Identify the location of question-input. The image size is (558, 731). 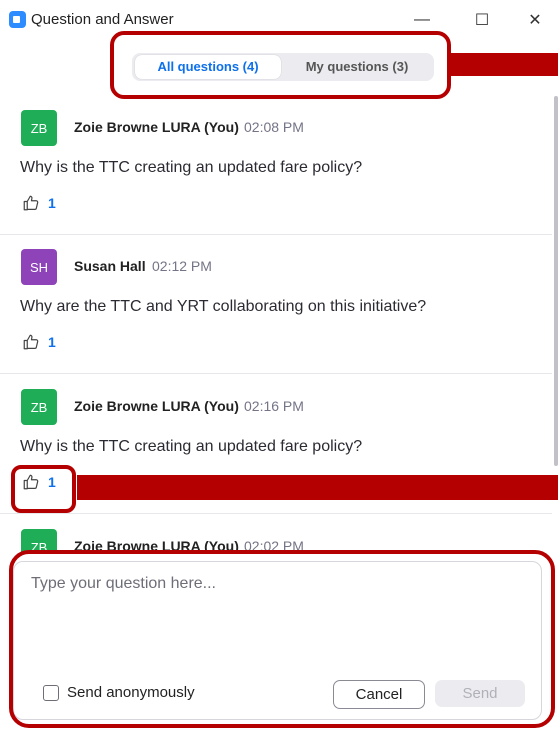
(276, 620).